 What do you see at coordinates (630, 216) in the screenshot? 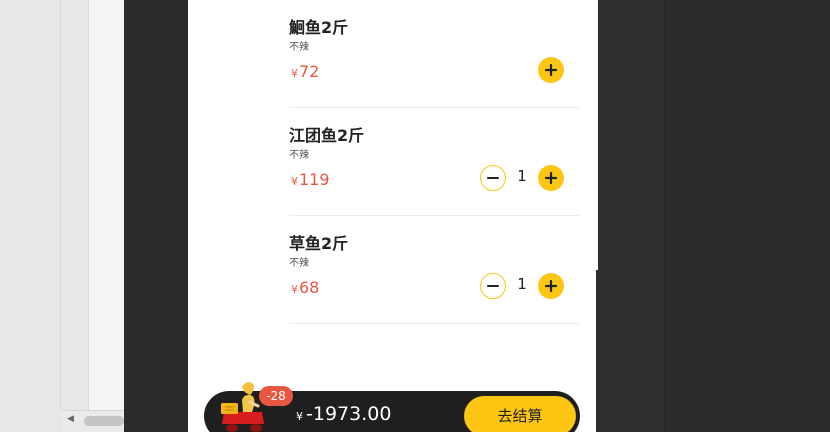
I see `preview-frame-right` at bounding box center [630, 216].